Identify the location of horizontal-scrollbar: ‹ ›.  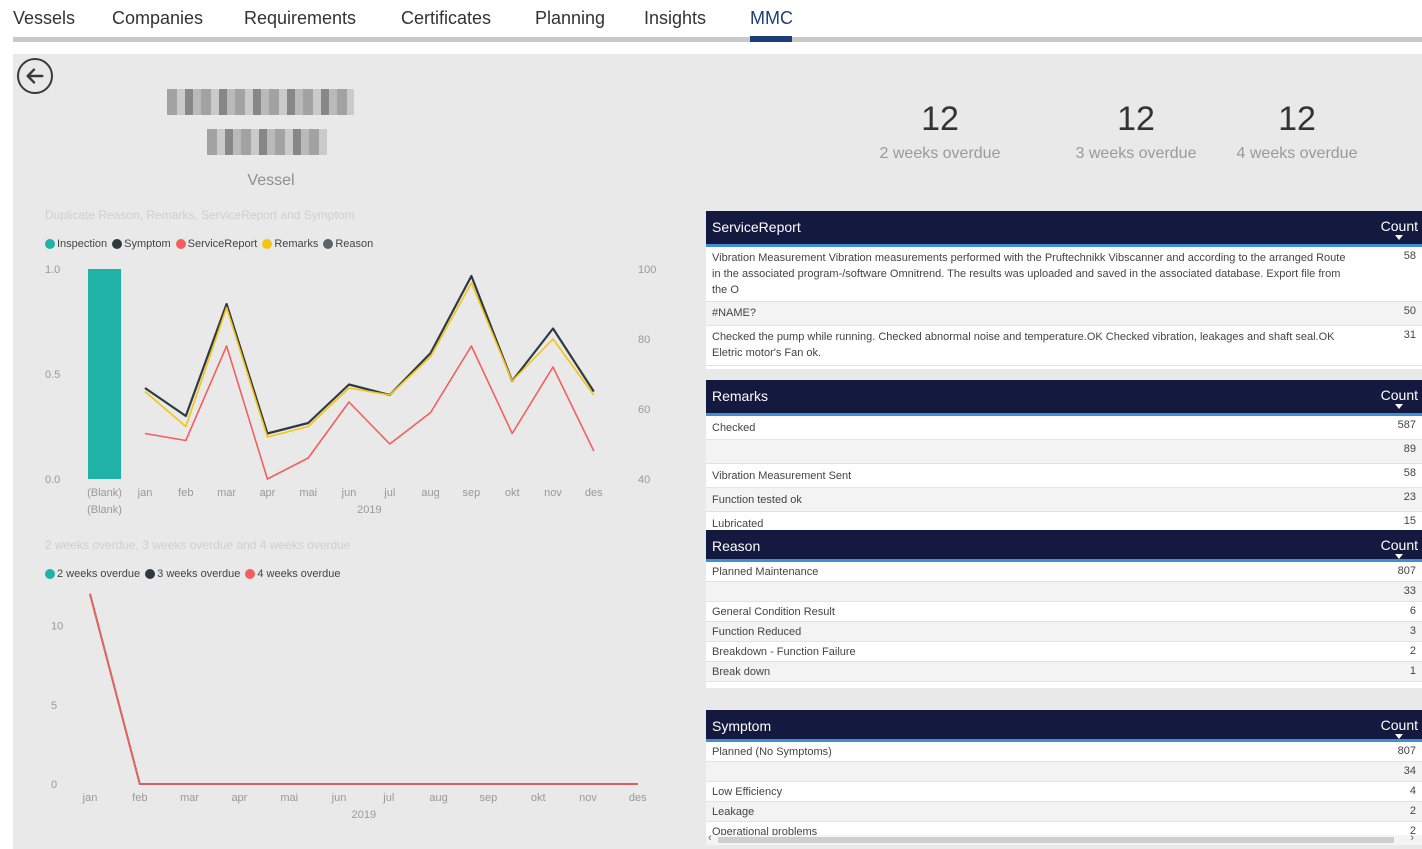
(1064, 838).